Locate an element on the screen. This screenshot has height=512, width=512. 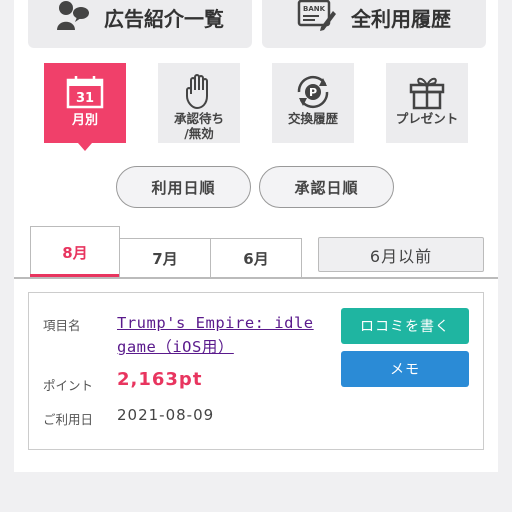
user-chat-icon is located at coordinates (73, 17).